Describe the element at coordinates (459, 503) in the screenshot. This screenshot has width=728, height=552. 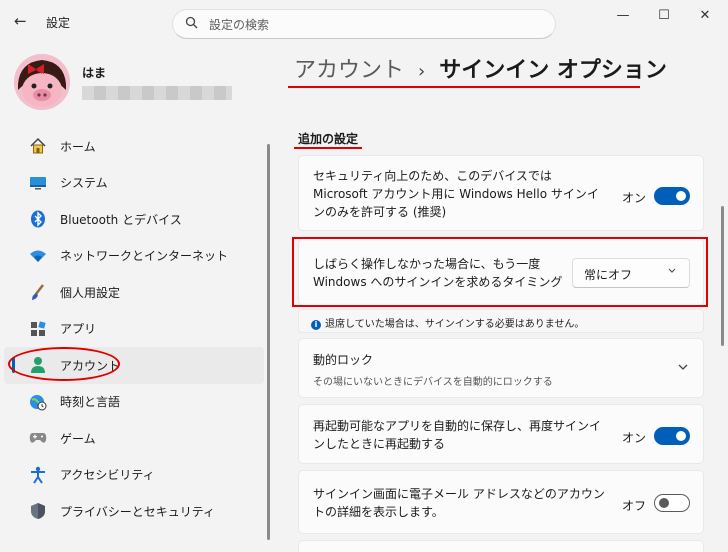
I see `setting-text: サインイン画面に電子メール アドレスなどのアカウントの詳細を表示します。` at that location.